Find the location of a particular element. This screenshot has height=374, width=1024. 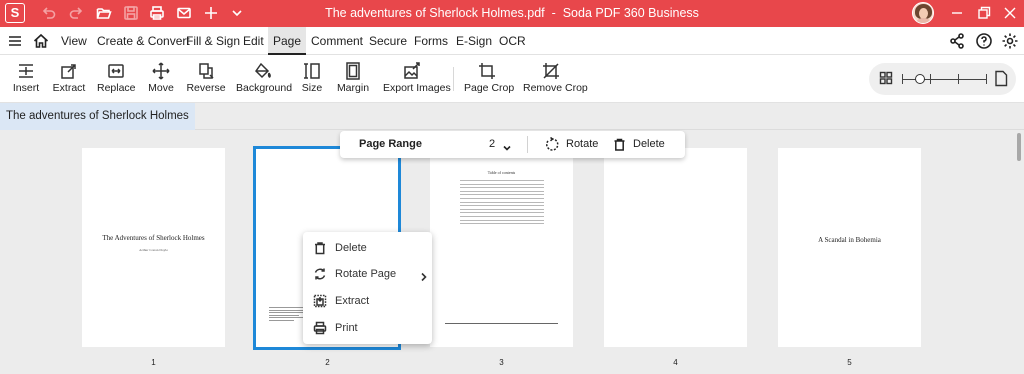

delete-button: Delete is located at coordinates (642, 144).